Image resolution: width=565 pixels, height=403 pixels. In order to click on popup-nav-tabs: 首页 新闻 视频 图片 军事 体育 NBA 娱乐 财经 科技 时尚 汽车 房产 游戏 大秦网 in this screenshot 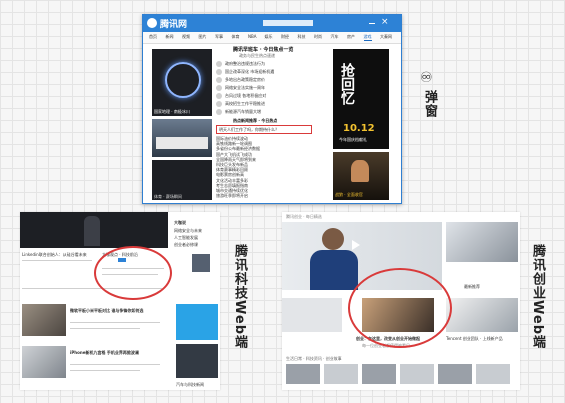, I will do `click(272, 38)`.